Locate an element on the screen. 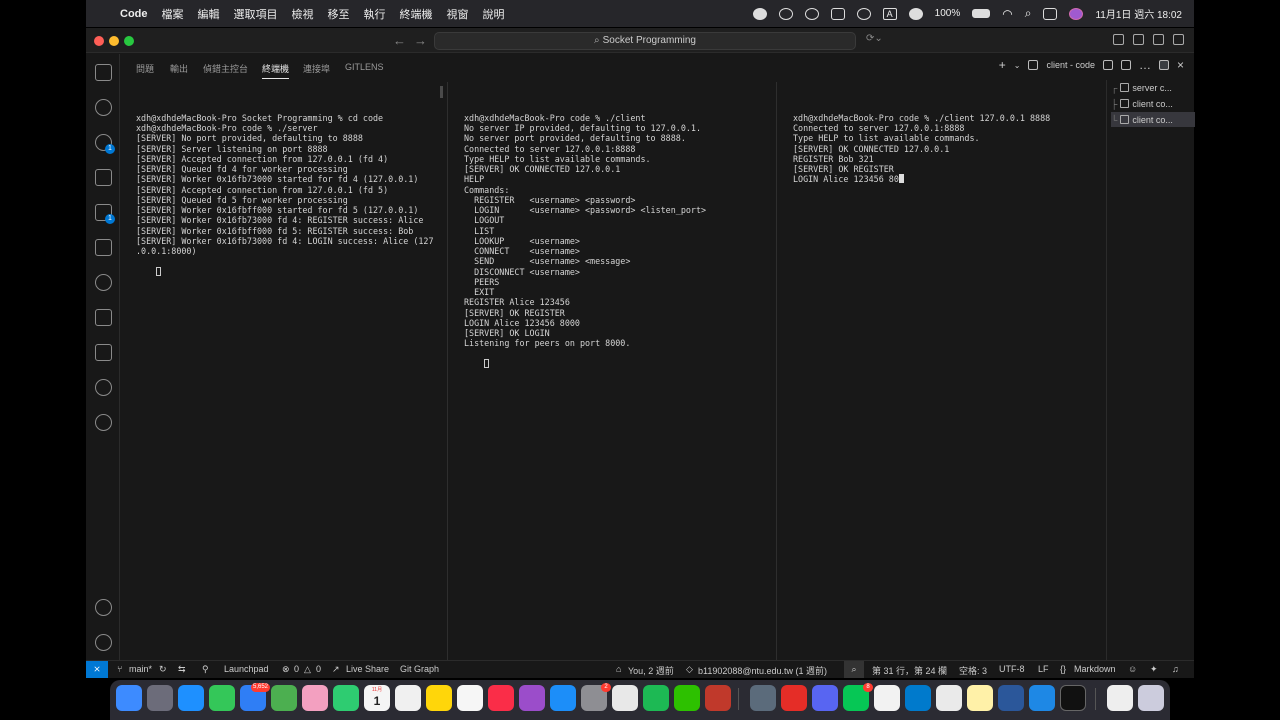 Image resolution: width=1280 pixels, height=720 pixels. language-mode: Markdown is located at coordinates (1095, 669).